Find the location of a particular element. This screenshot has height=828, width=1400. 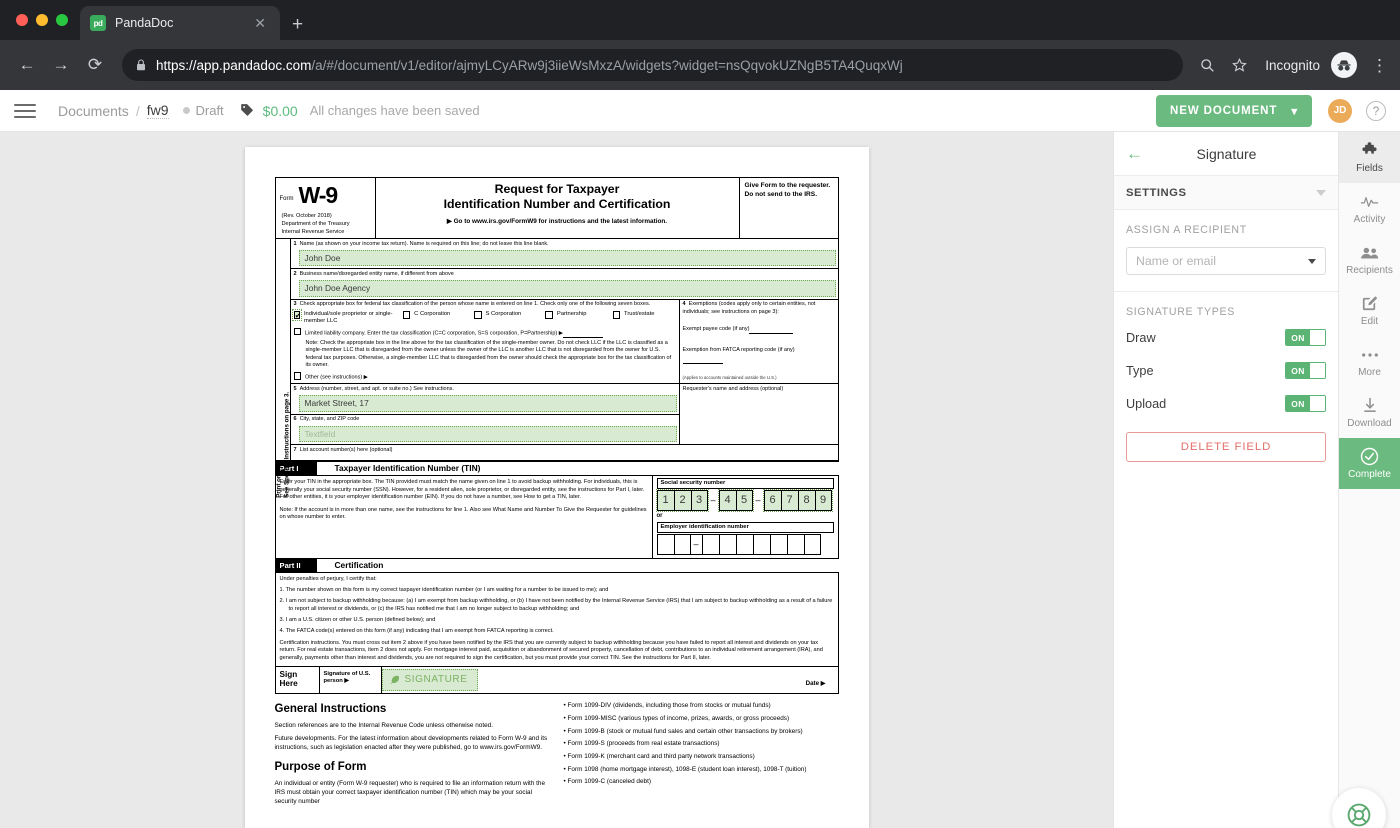

browser-menu-icon: ⋮ is located at coordinates (1379, 65).